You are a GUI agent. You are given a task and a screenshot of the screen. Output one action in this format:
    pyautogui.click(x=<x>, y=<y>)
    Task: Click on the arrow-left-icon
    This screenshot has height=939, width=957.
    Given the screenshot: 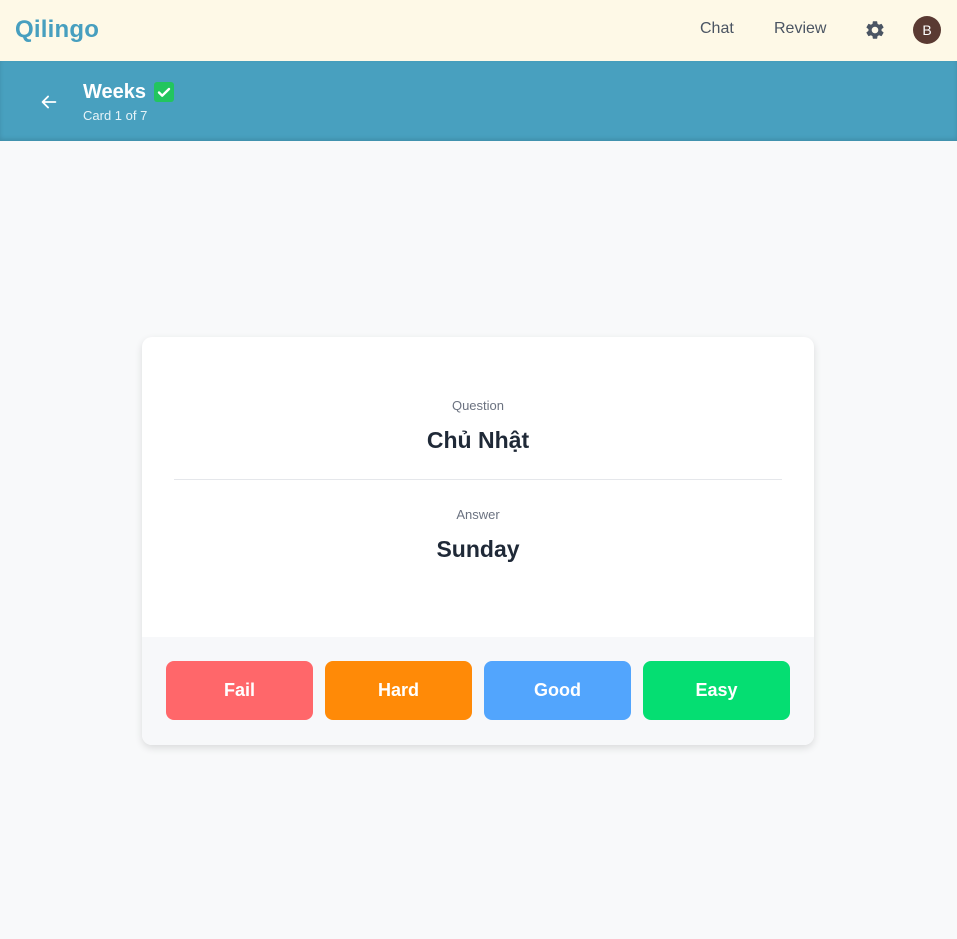 What is the action you would take?
    pyautogui.click(x=49, y=102)
    